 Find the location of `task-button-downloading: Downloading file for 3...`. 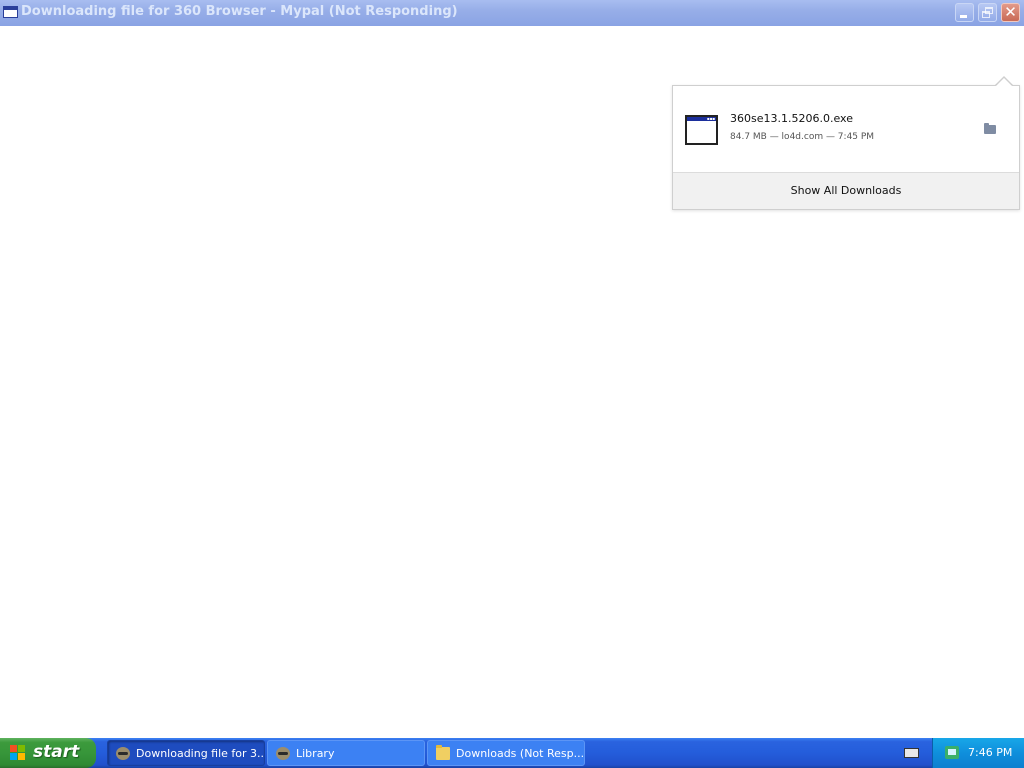

task-button-downloading: Downloading file for 3... is located at coordinates (186, 753).